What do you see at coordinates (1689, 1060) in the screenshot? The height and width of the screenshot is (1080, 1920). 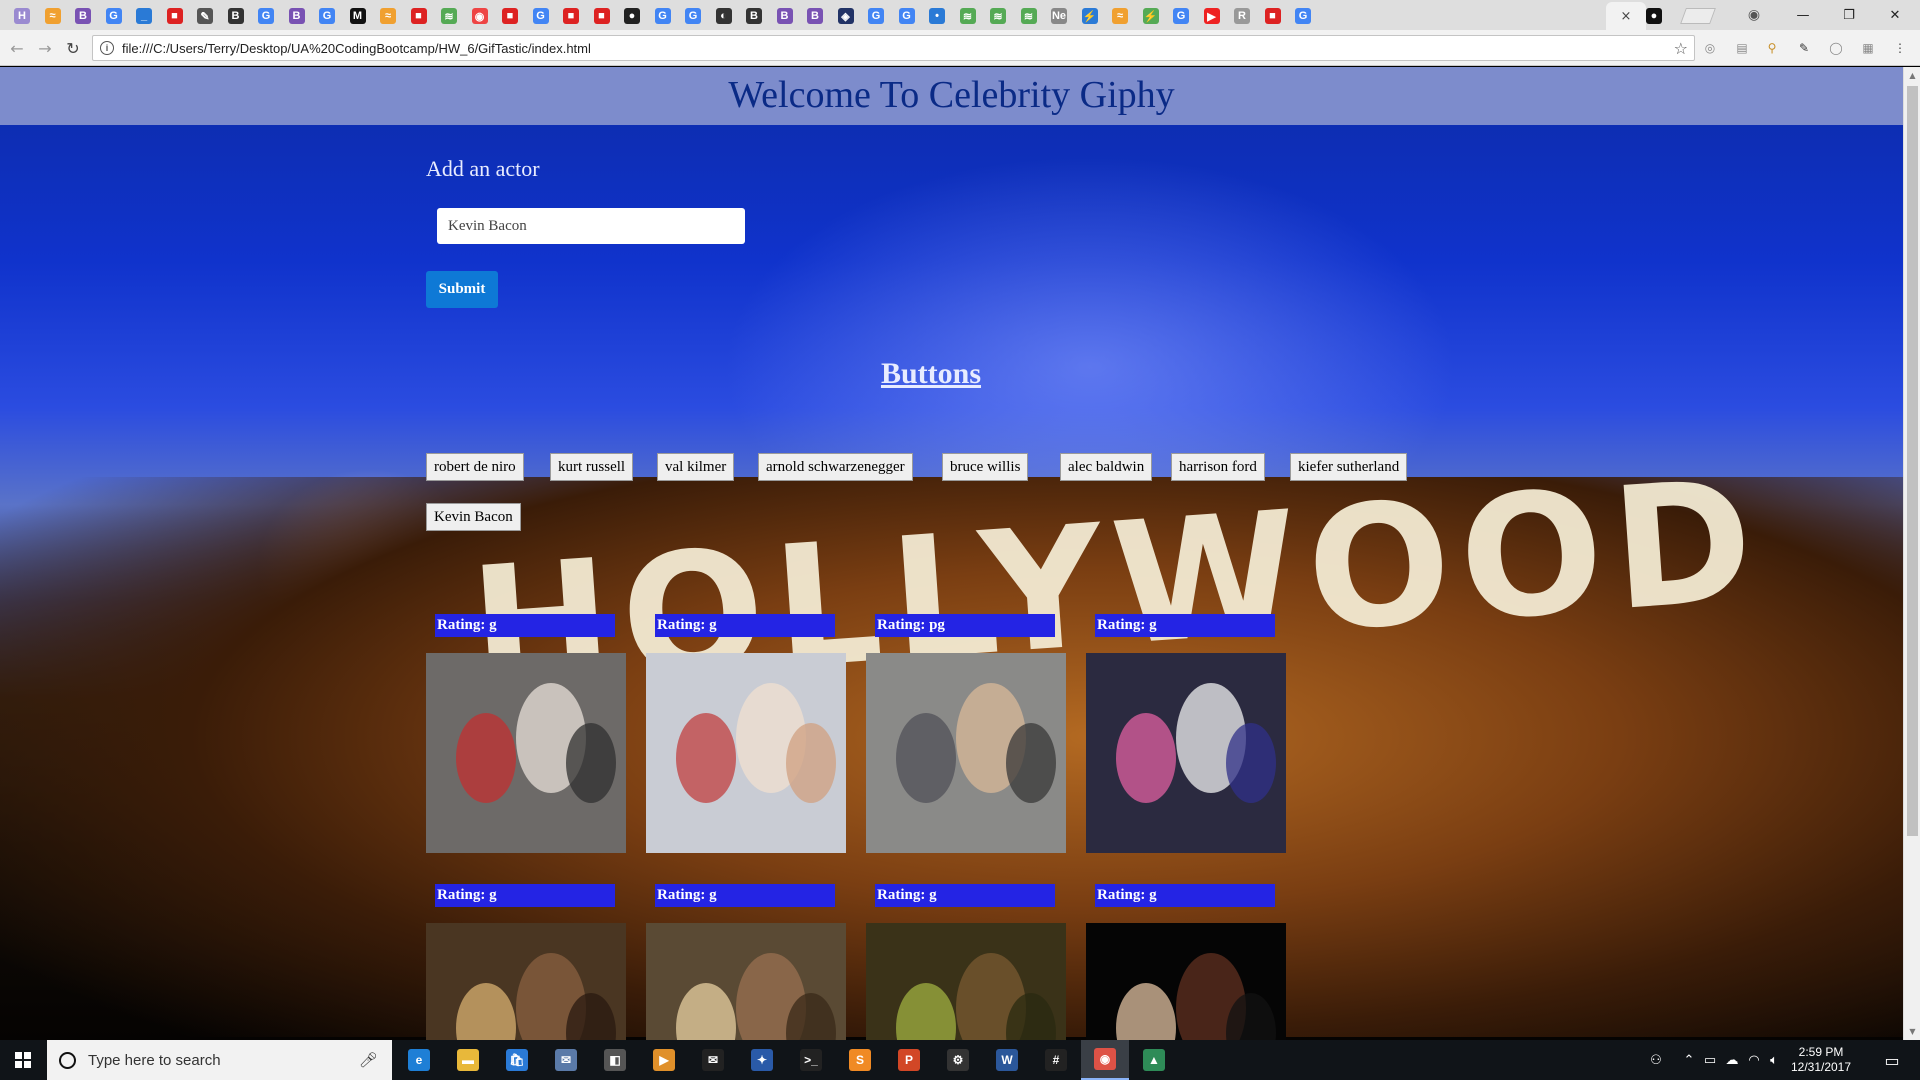 I see `show-hidden-icons-icon: ⌃` at bounding box center [1689, 1060].